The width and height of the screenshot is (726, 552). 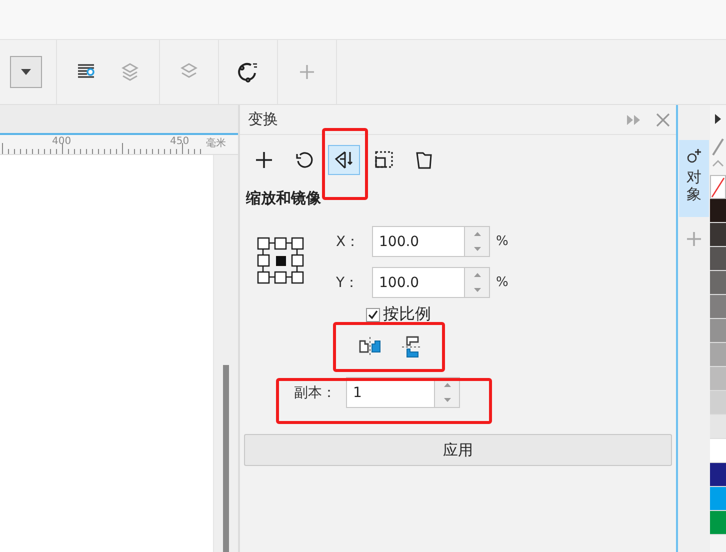 I want to click on add-tab-button, so click(x=694, y=239).